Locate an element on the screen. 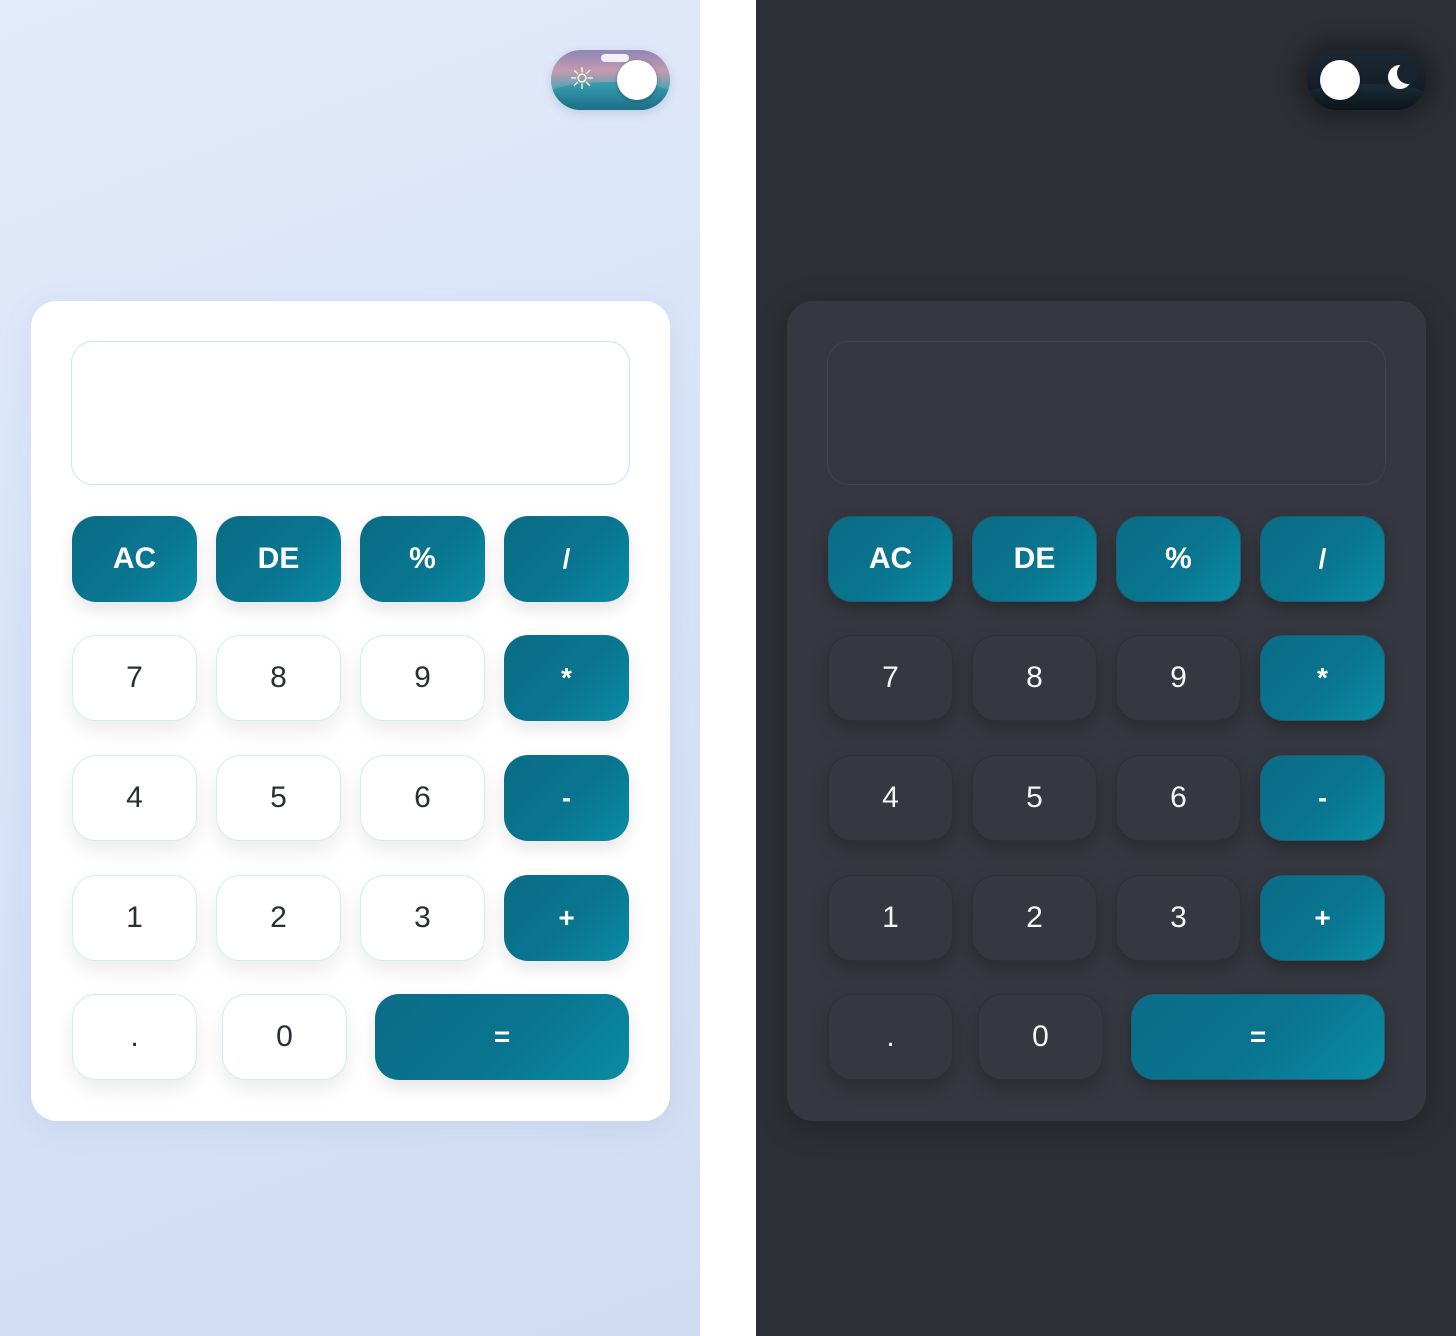 The width and height of the screenshot is (1456, 1336). theme-toggle is located at coordinates (1366, 80).